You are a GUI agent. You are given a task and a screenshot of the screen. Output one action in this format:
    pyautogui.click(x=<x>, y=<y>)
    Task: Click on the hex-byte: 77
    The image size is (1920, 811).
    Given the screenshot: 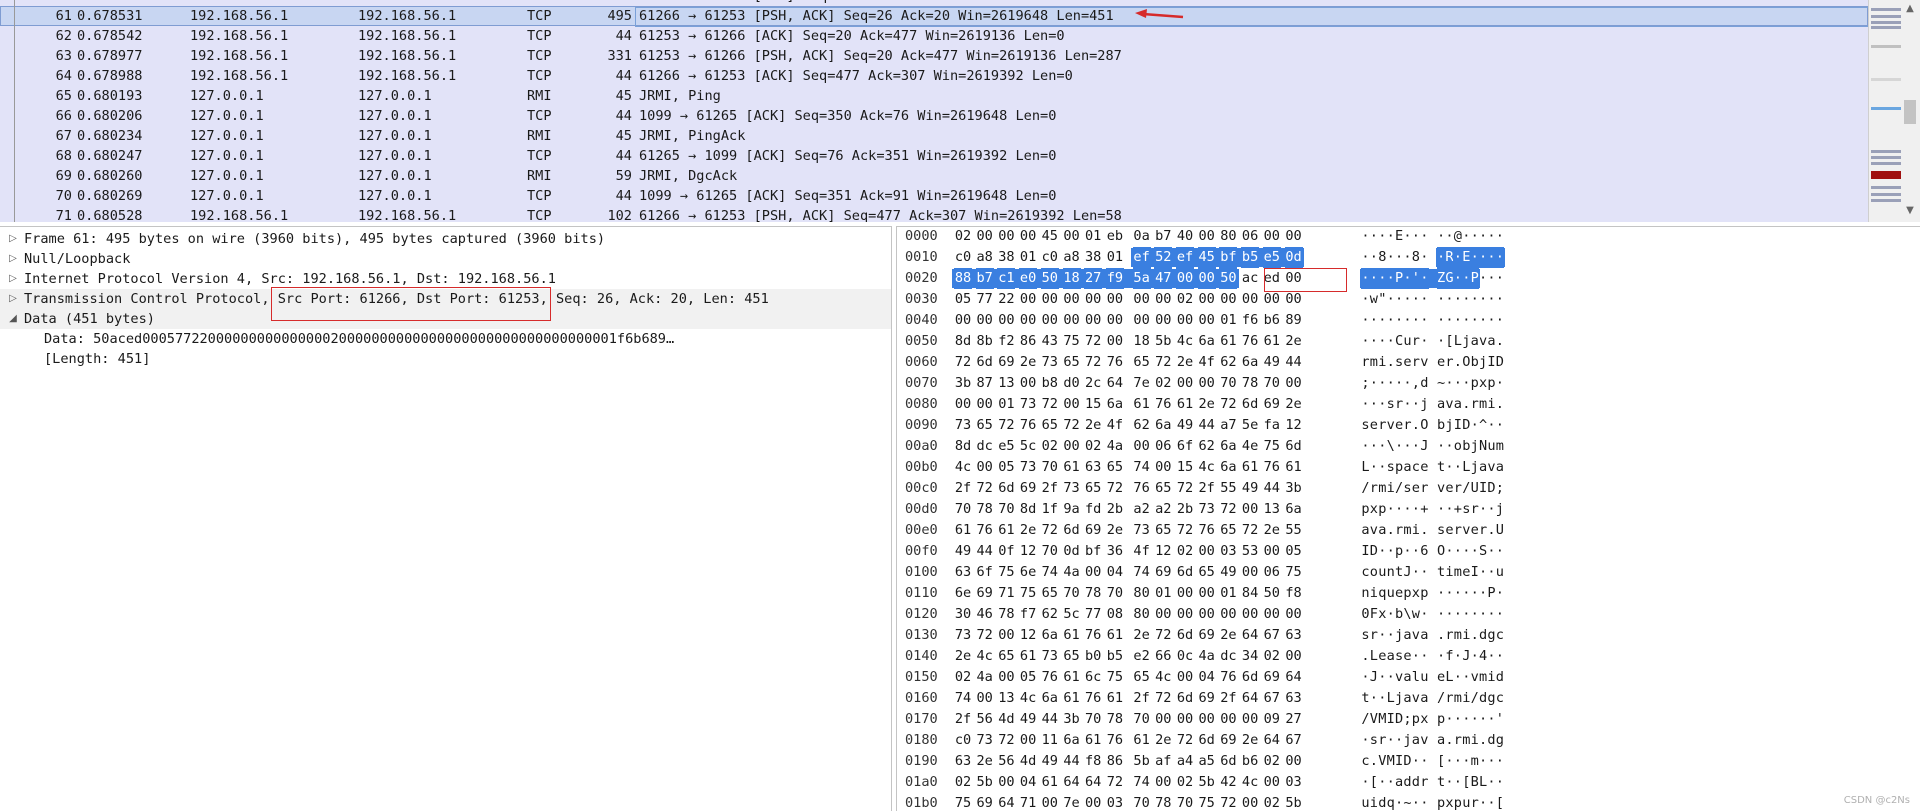 What is the action you would take?
    pyautogui.click(x=985, y=299)
    